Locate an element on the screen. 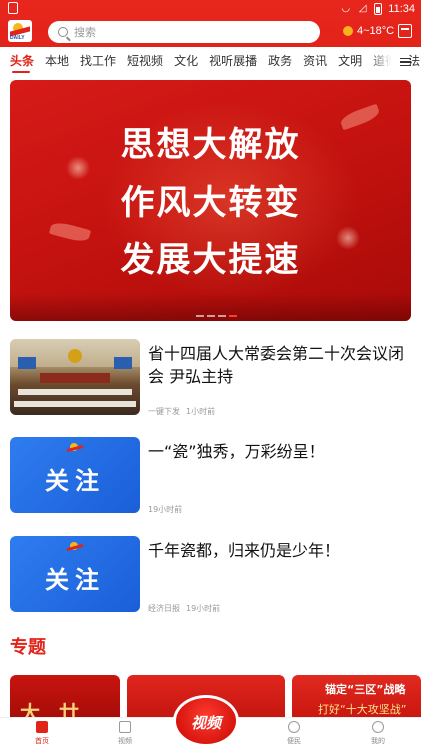 This screenshot has width=421, height=750. search-placeholder: 搜索 is located at coordinates (85, 32).